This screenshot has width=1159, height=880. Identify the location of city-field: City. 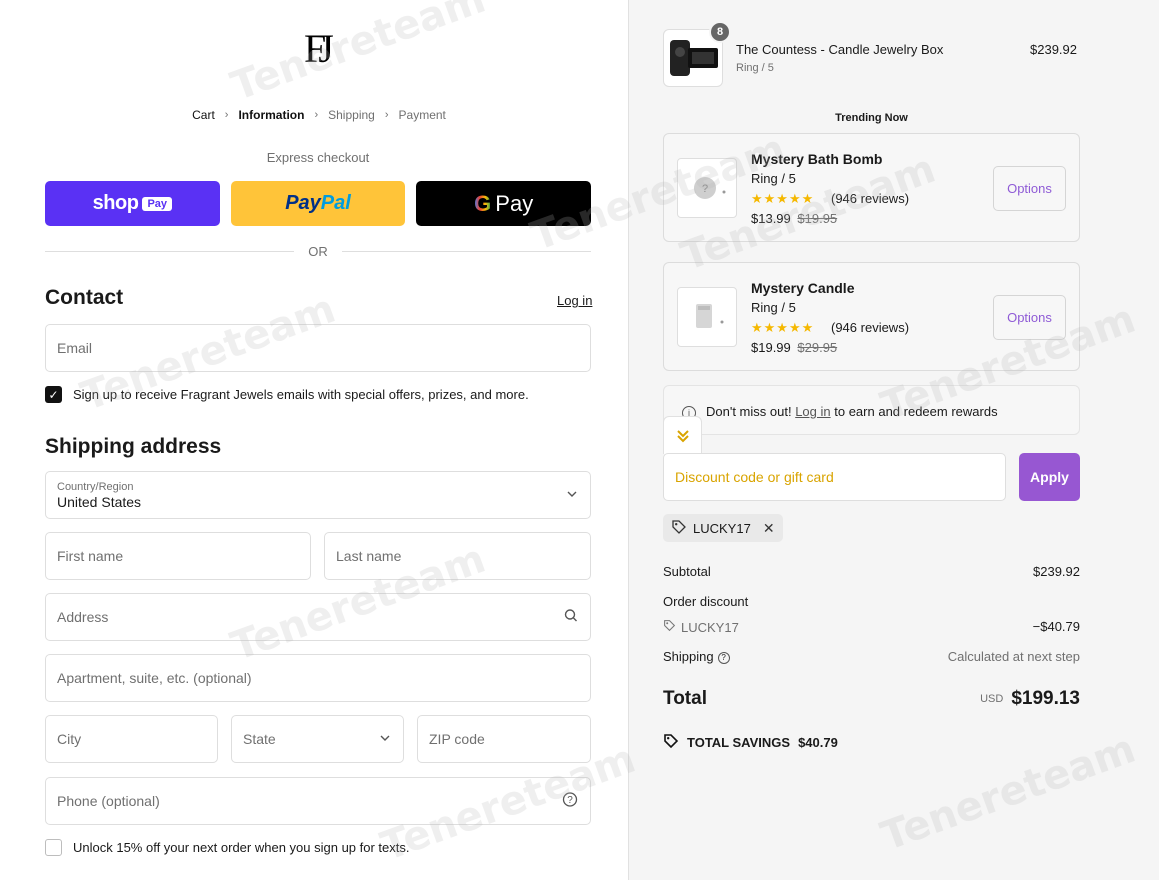
(131, 739).